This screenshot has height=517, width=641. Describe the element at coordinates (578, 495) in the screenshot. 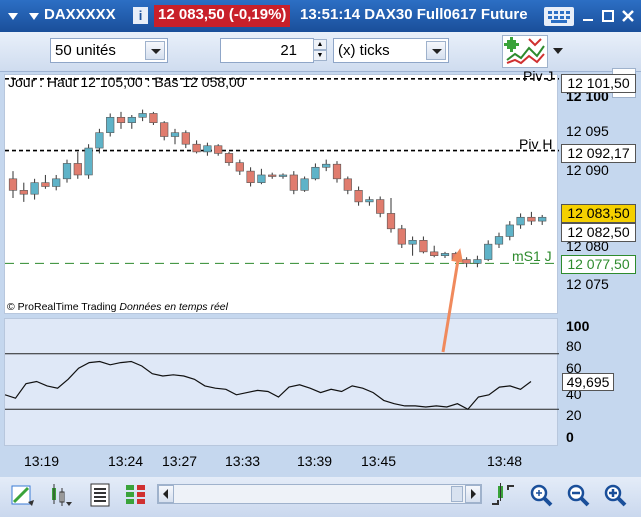

I see `zoom-out-icon` at that location.